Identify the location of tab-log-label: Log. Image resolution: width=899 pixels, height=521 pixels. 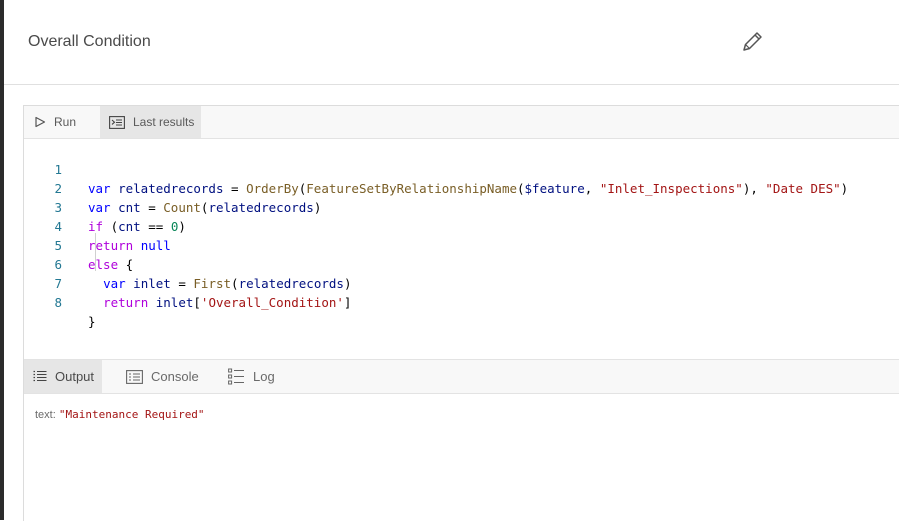
(264, 376).